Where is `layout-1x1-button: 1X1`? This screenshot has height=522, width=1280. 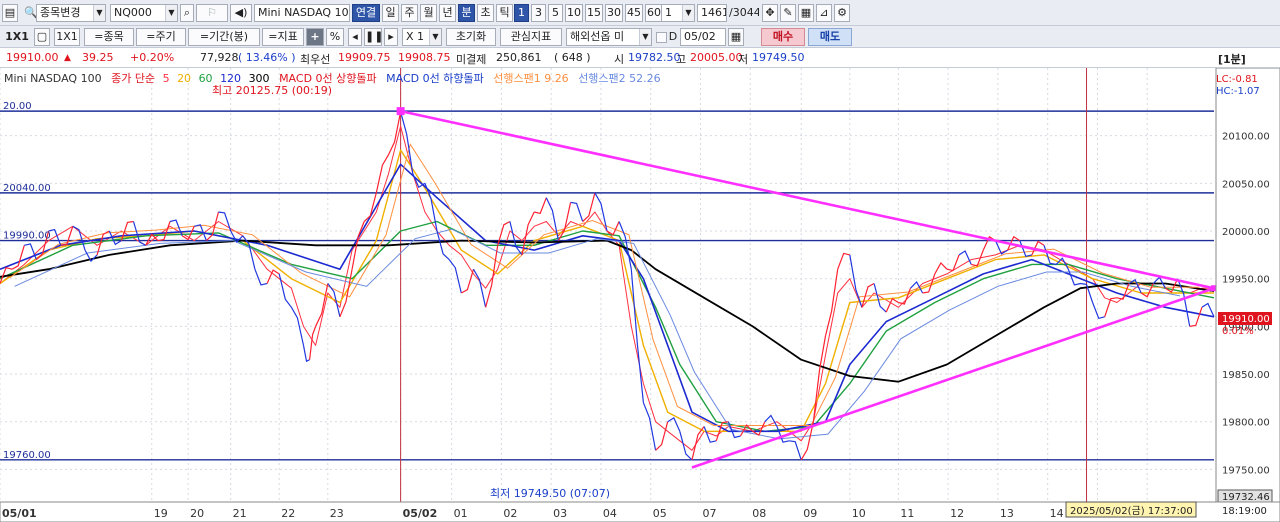
layout-1x1-button: 1X1 is located at coordinates (67, 37).